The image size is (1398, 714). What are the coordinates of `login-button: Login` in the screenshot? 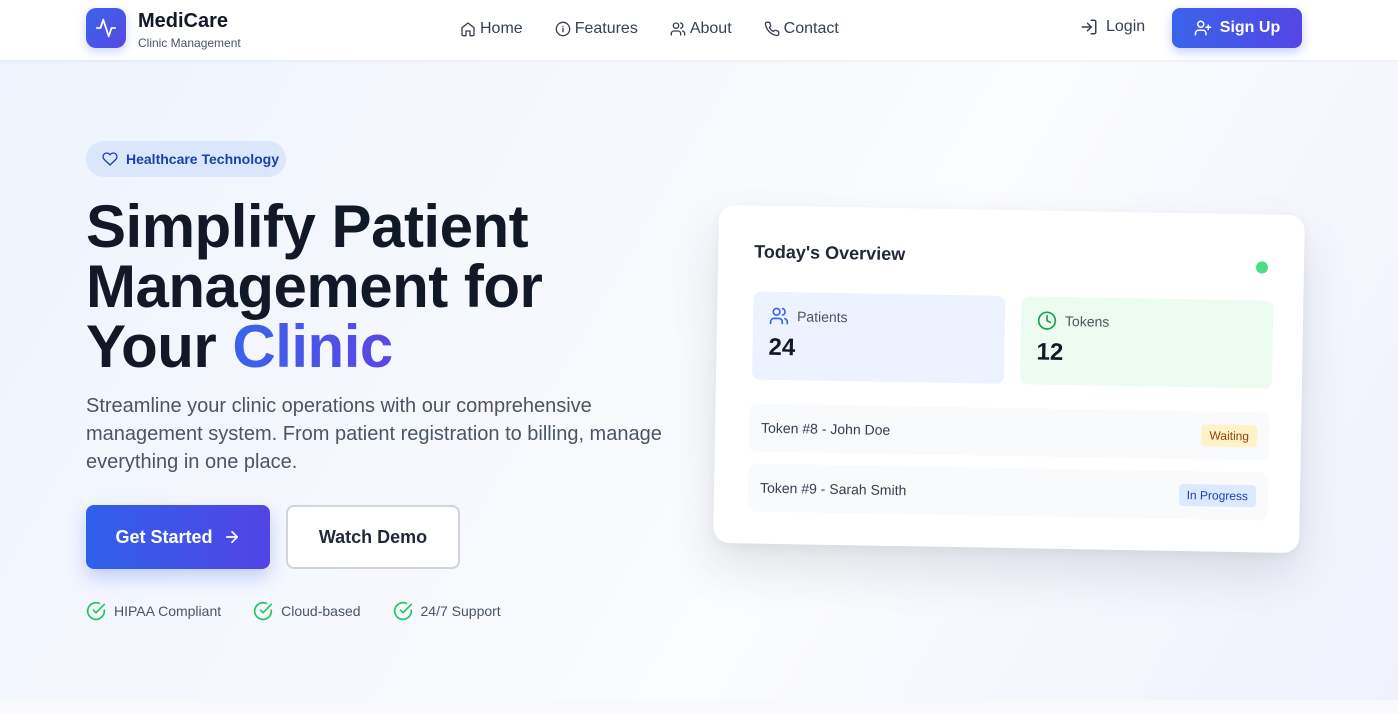 It's located at (1112, 27).